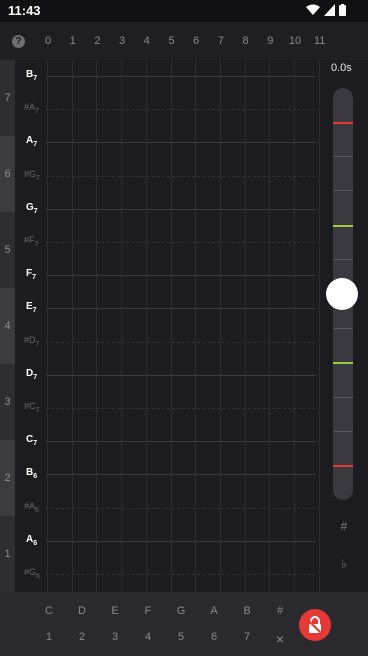 The image size is (368, 656). Describe the element at coordinates (32, 75) in the screenshot. I see `note-label: B7` at that location.